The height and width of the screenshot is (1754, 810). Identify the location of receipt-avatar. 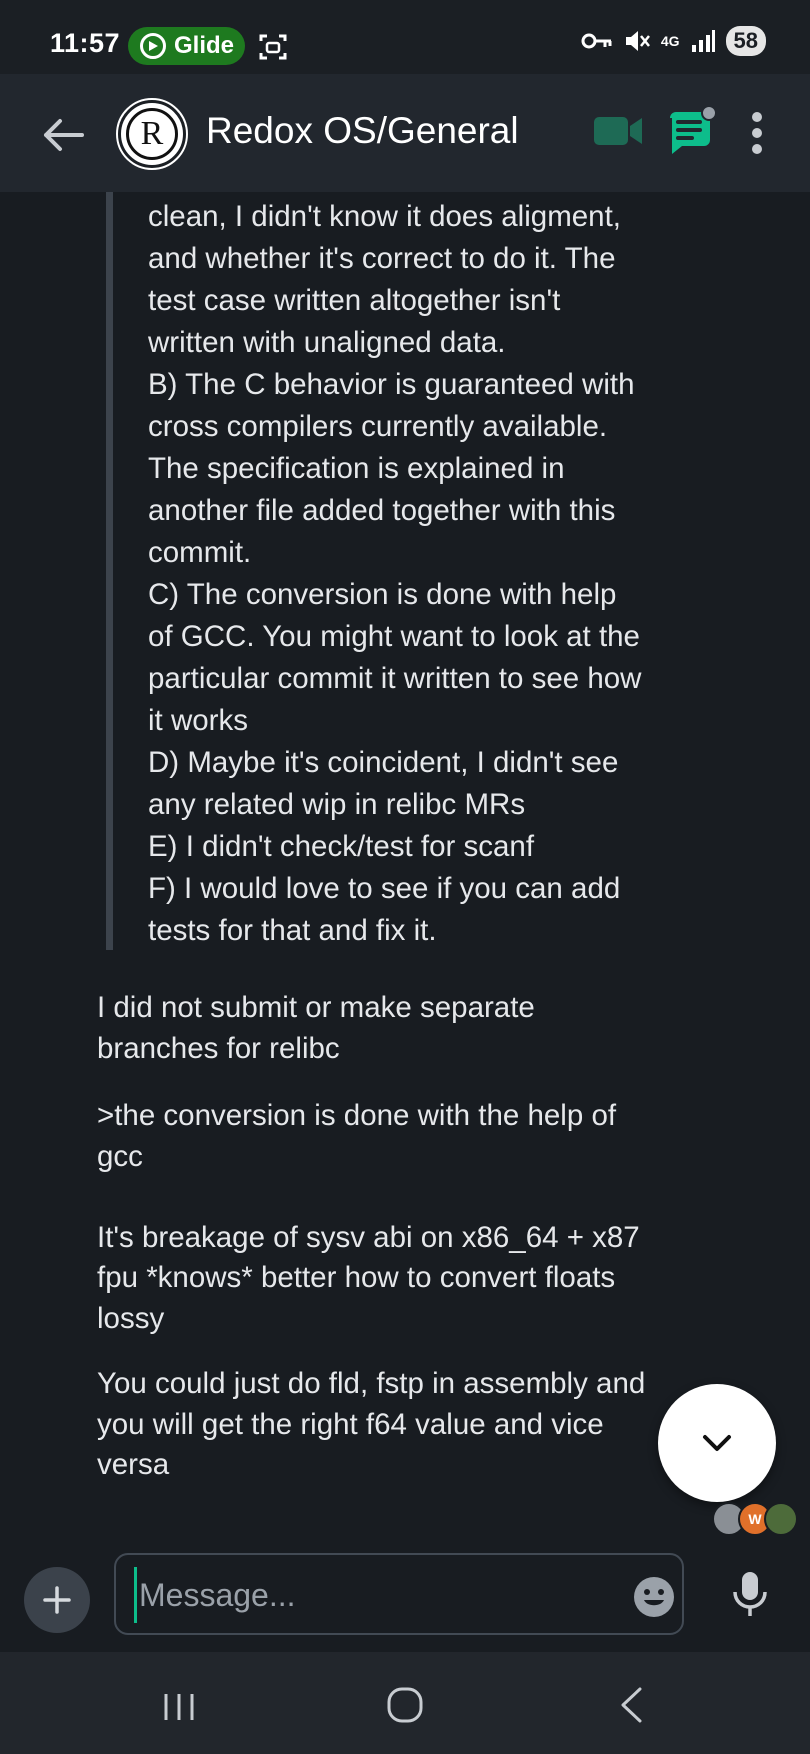
(781, 1519).